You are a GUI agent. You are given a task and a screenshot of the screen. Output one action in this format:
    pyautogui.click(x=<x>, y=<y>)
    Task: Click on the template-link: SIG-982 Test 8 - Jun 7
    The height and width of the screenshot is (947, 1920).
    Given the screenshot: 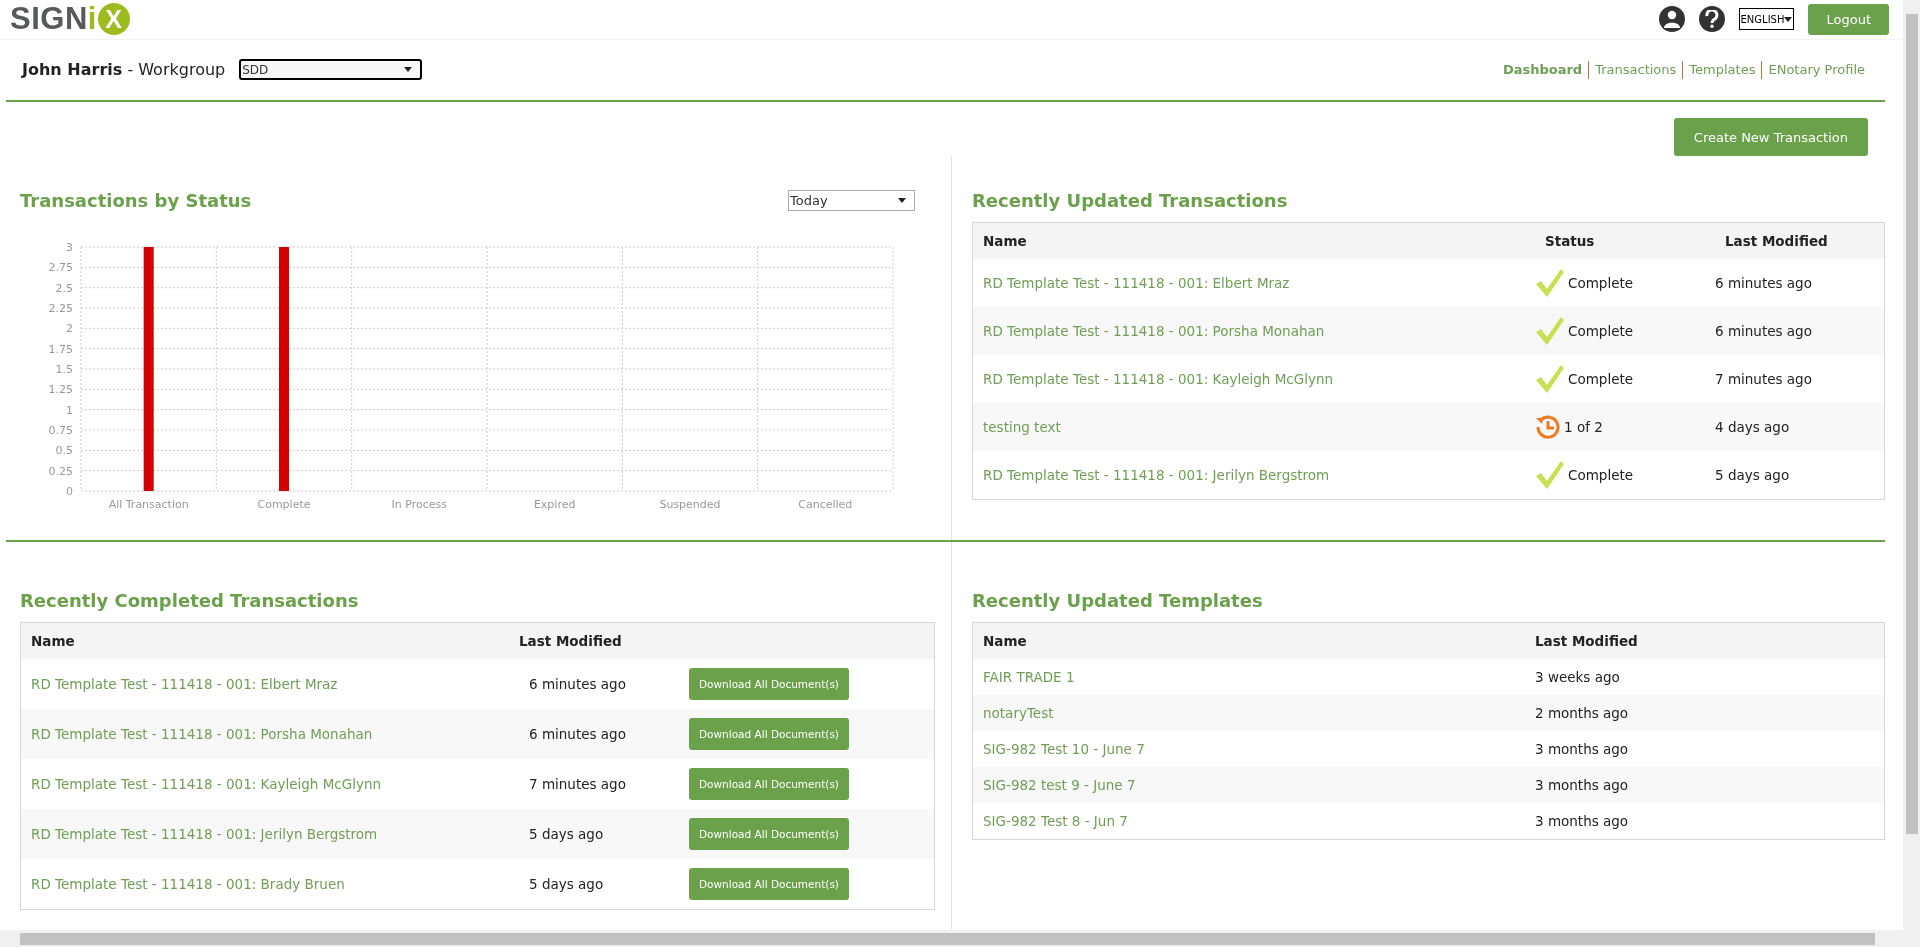 What is the action you would take?
    pyautogui.click(x=1259, y=821)
    